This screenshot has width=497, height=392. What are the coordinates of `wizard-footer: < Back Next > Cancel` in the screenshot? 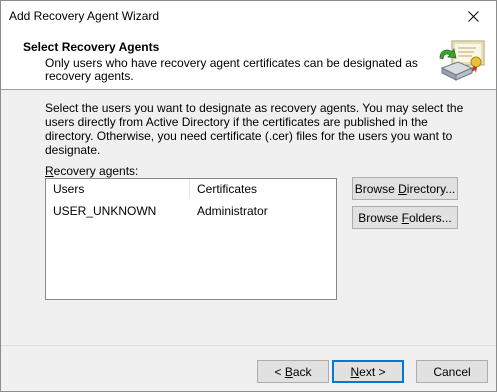 It's located at (248, 368).